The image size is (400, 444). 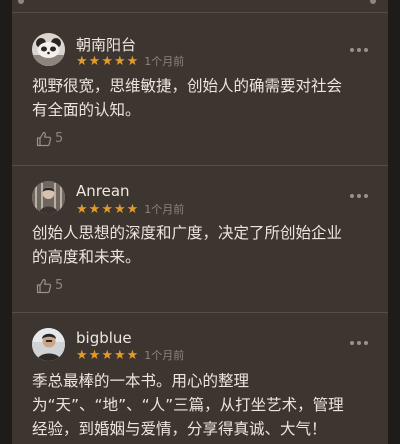 What do you see at coordinates (106, 45) in the screenshot?
I see `reviewer-name: 朝南阳台` at bounding box center [106, 45].